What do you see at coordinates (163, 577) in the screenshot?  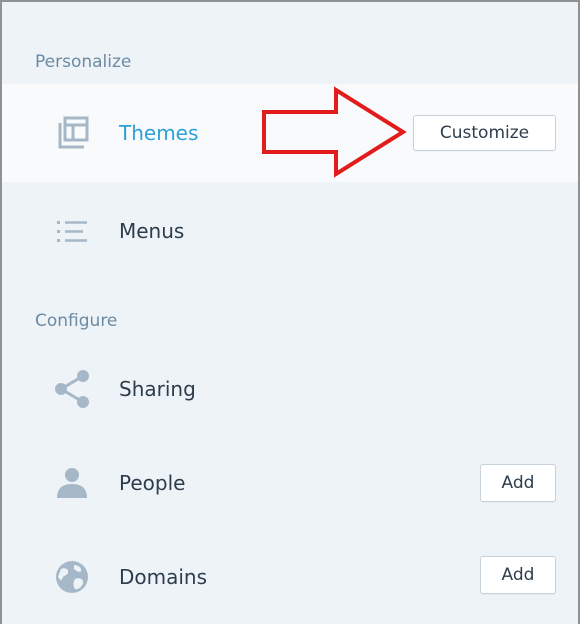 I see `sidebar-item-label: Domains` at bounding box center [163, 577].